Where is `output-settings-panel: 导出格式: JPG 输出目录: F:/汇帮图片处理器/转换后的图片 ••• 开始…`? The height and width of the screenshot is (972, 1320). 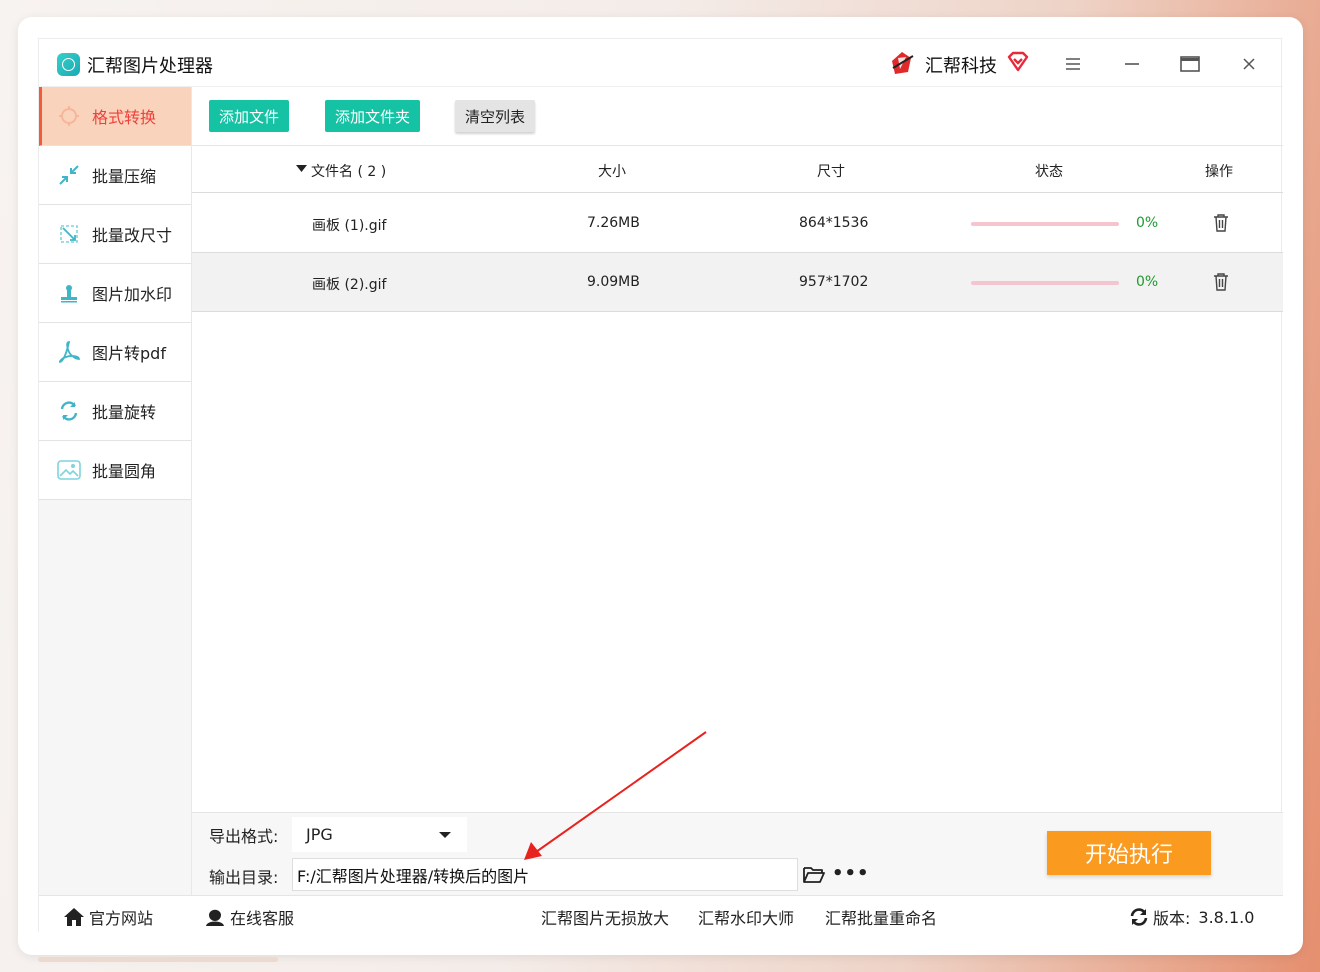
output-settings-panel: 导出格式: JPG 输出目录: F:/汇帮图片处理器/转换后的图片 ••• 开始… is located at coordinates (737, 853).